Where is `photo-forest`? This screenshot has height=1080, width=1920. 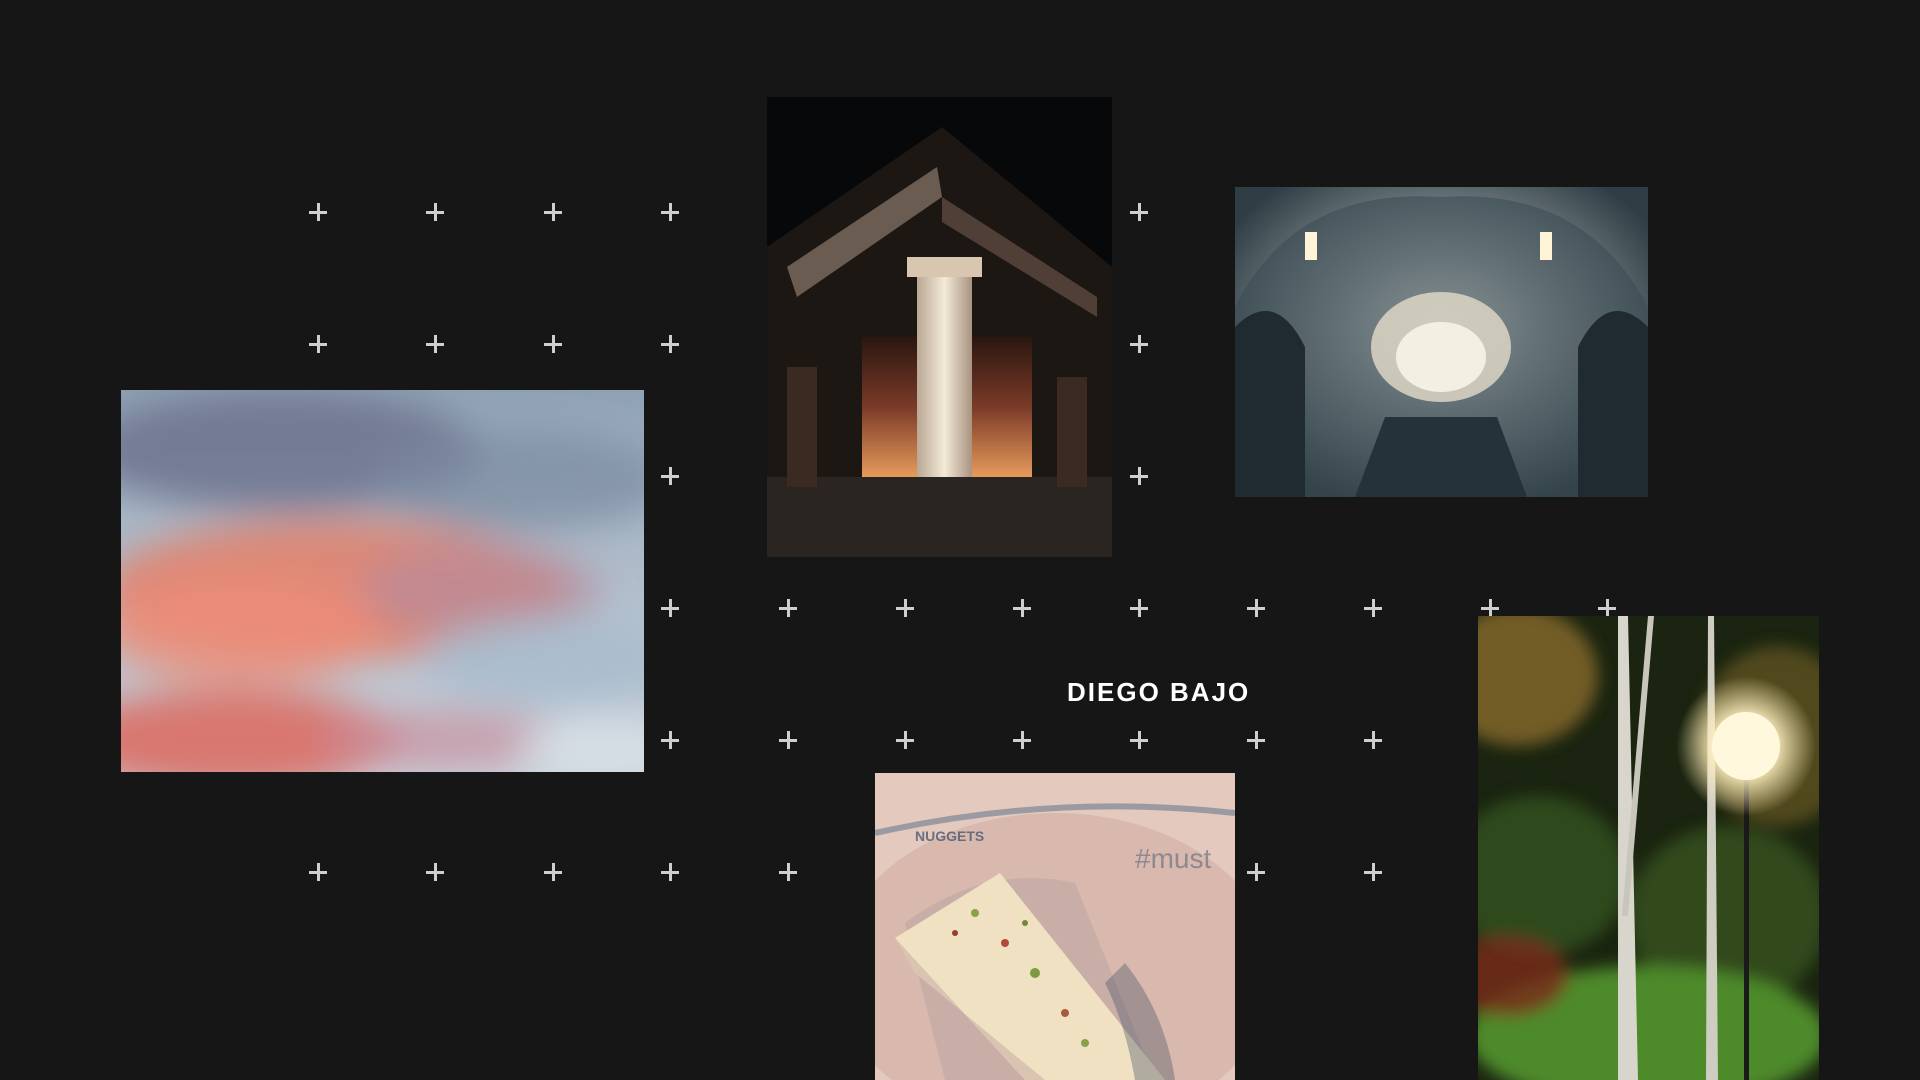
photo-forest is located at coordinates (1648, 848).